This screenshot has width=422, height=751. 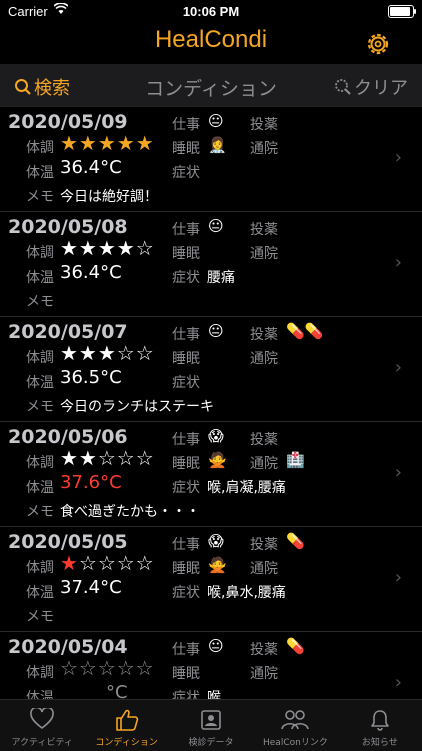 I want to click on rating-stars: ★★☆☆☆, so click(x=107, y=458).